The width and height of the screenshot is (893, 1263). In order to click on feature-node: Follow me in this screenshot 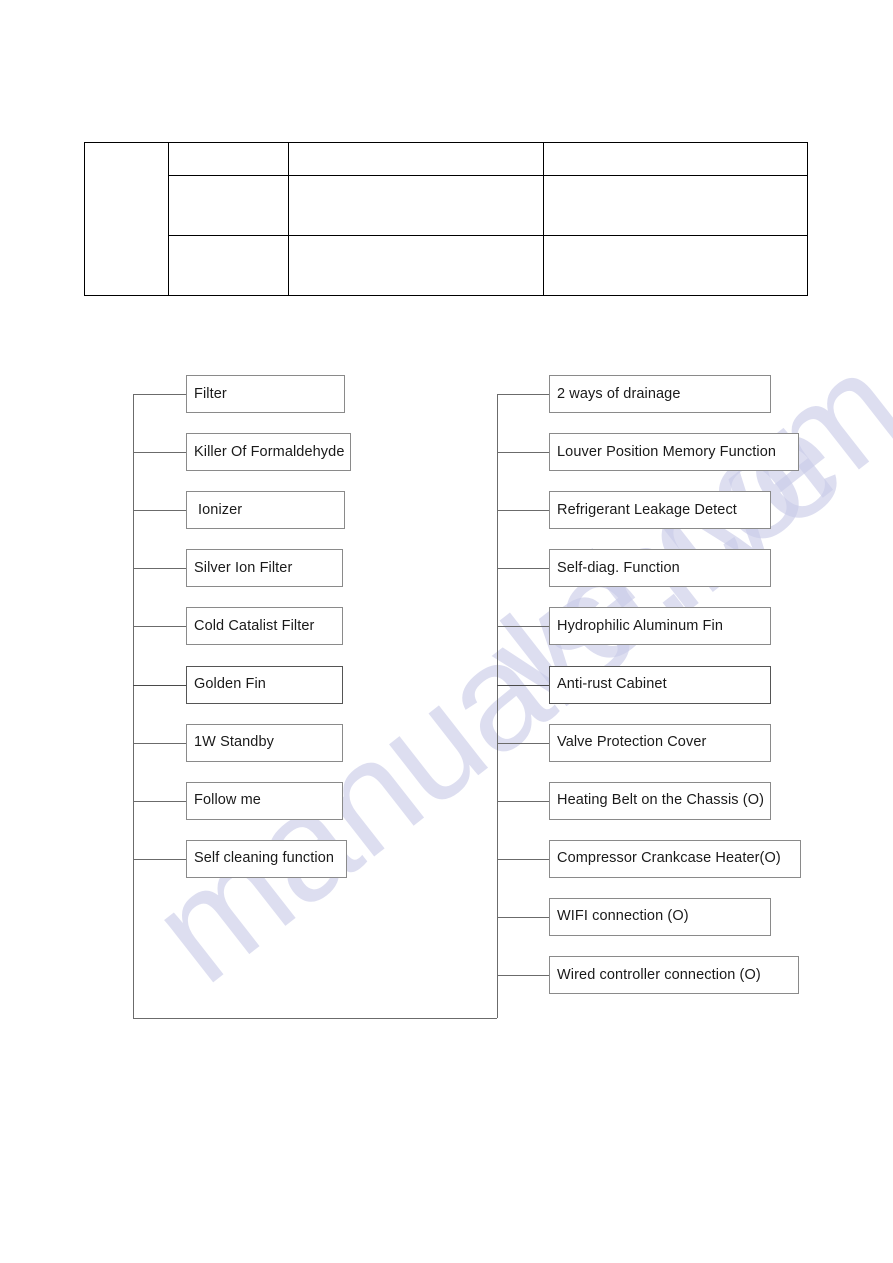, I will do `click(264, 800)`.